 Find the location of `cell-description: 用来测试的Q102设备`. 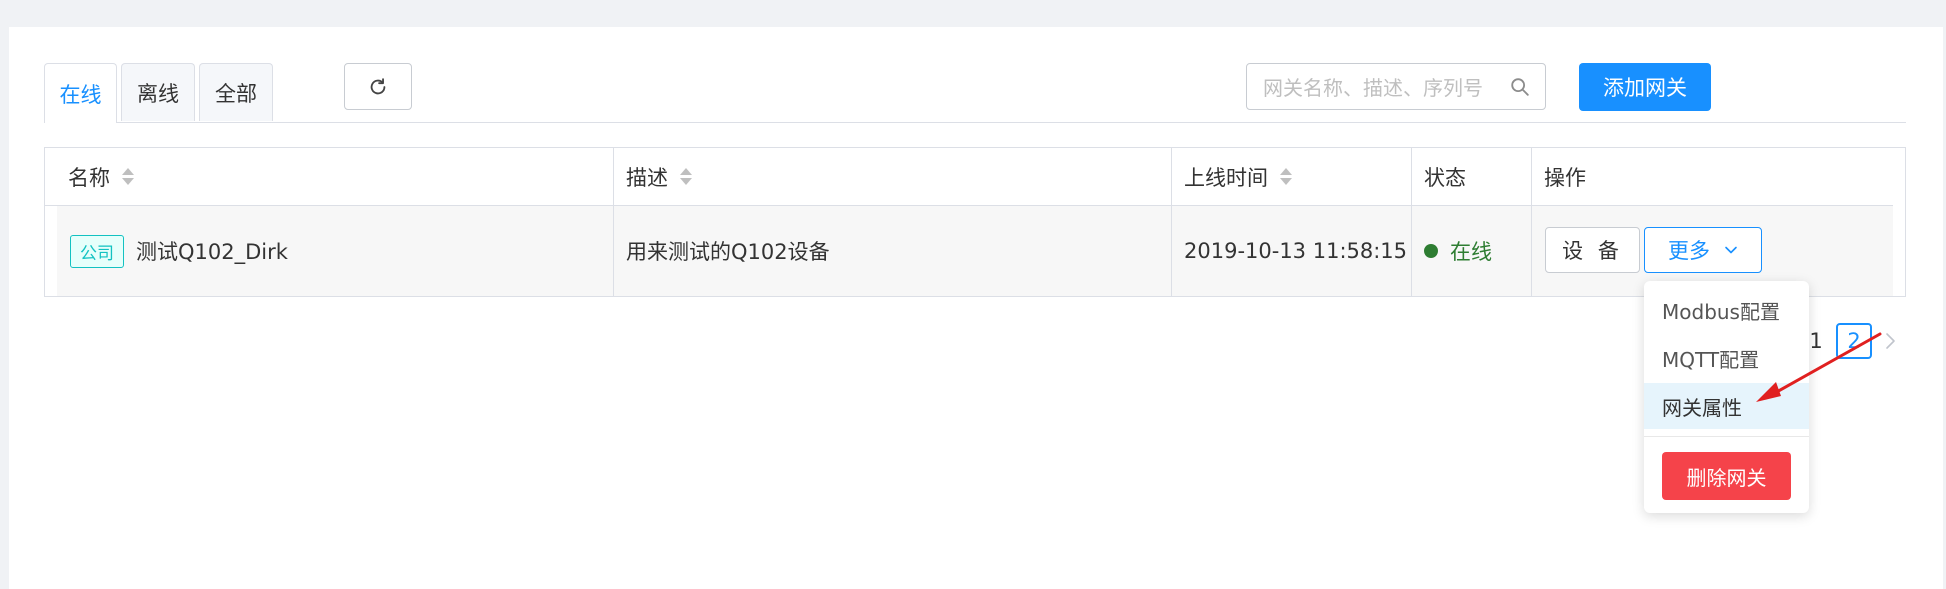

cell-description: 用来测试的Q102设备 is located at coordinates (728, 251).